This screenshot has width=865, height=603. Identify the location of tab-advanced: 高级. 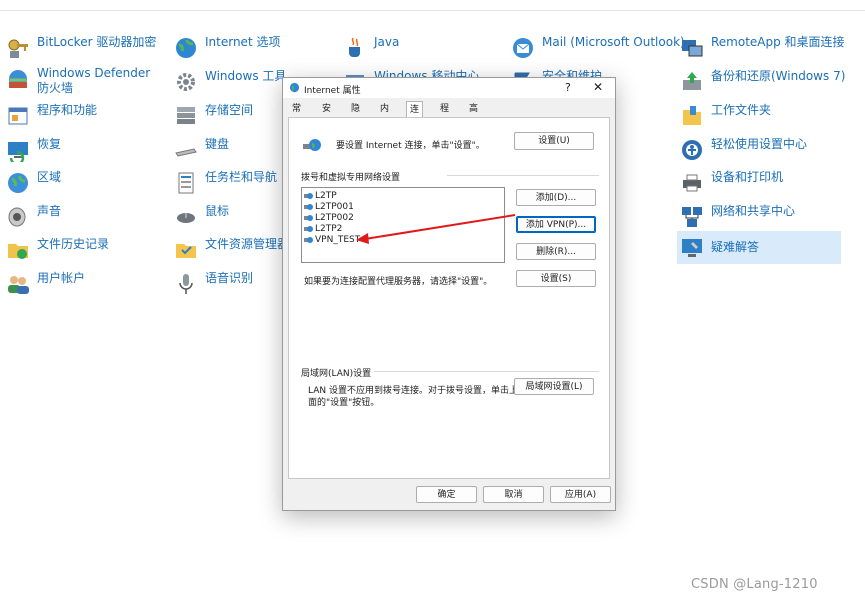
(473, 115).